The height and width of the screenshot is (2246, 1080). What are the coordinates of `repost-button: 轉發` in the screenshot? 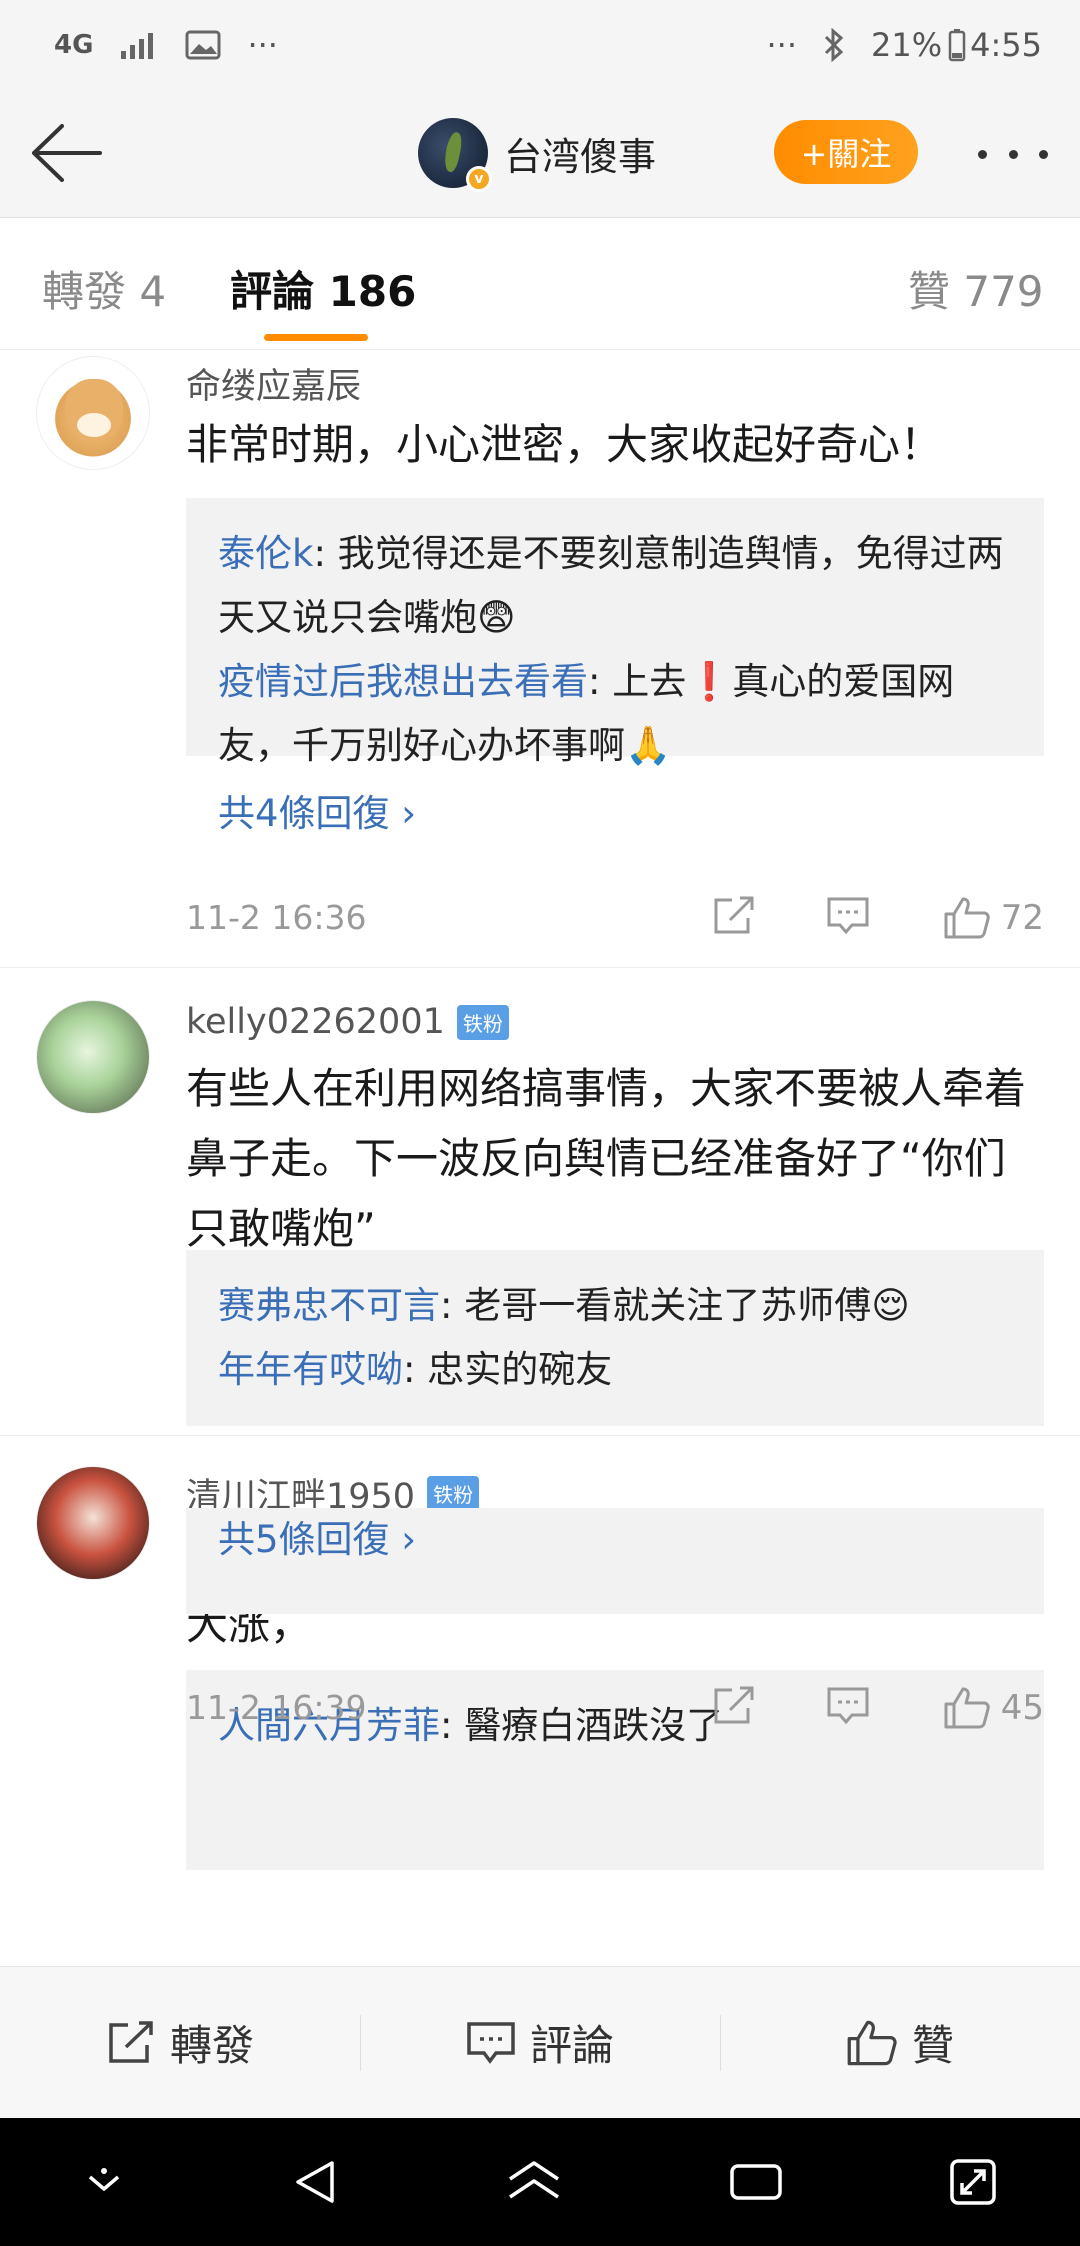 It's located at (180, 2042).